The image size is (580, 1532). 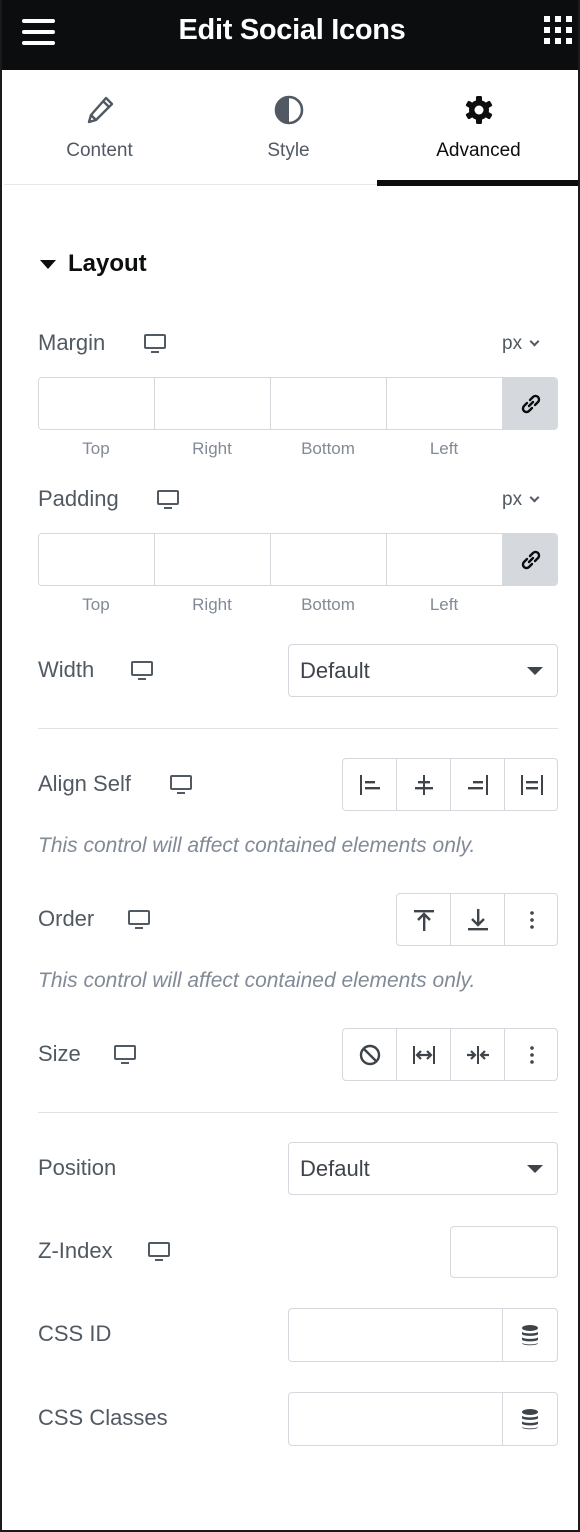 What do you see at coordinates (329, 559) in the screenshot?
I see `padding-bottom-input` at bounding box center [329, 559].